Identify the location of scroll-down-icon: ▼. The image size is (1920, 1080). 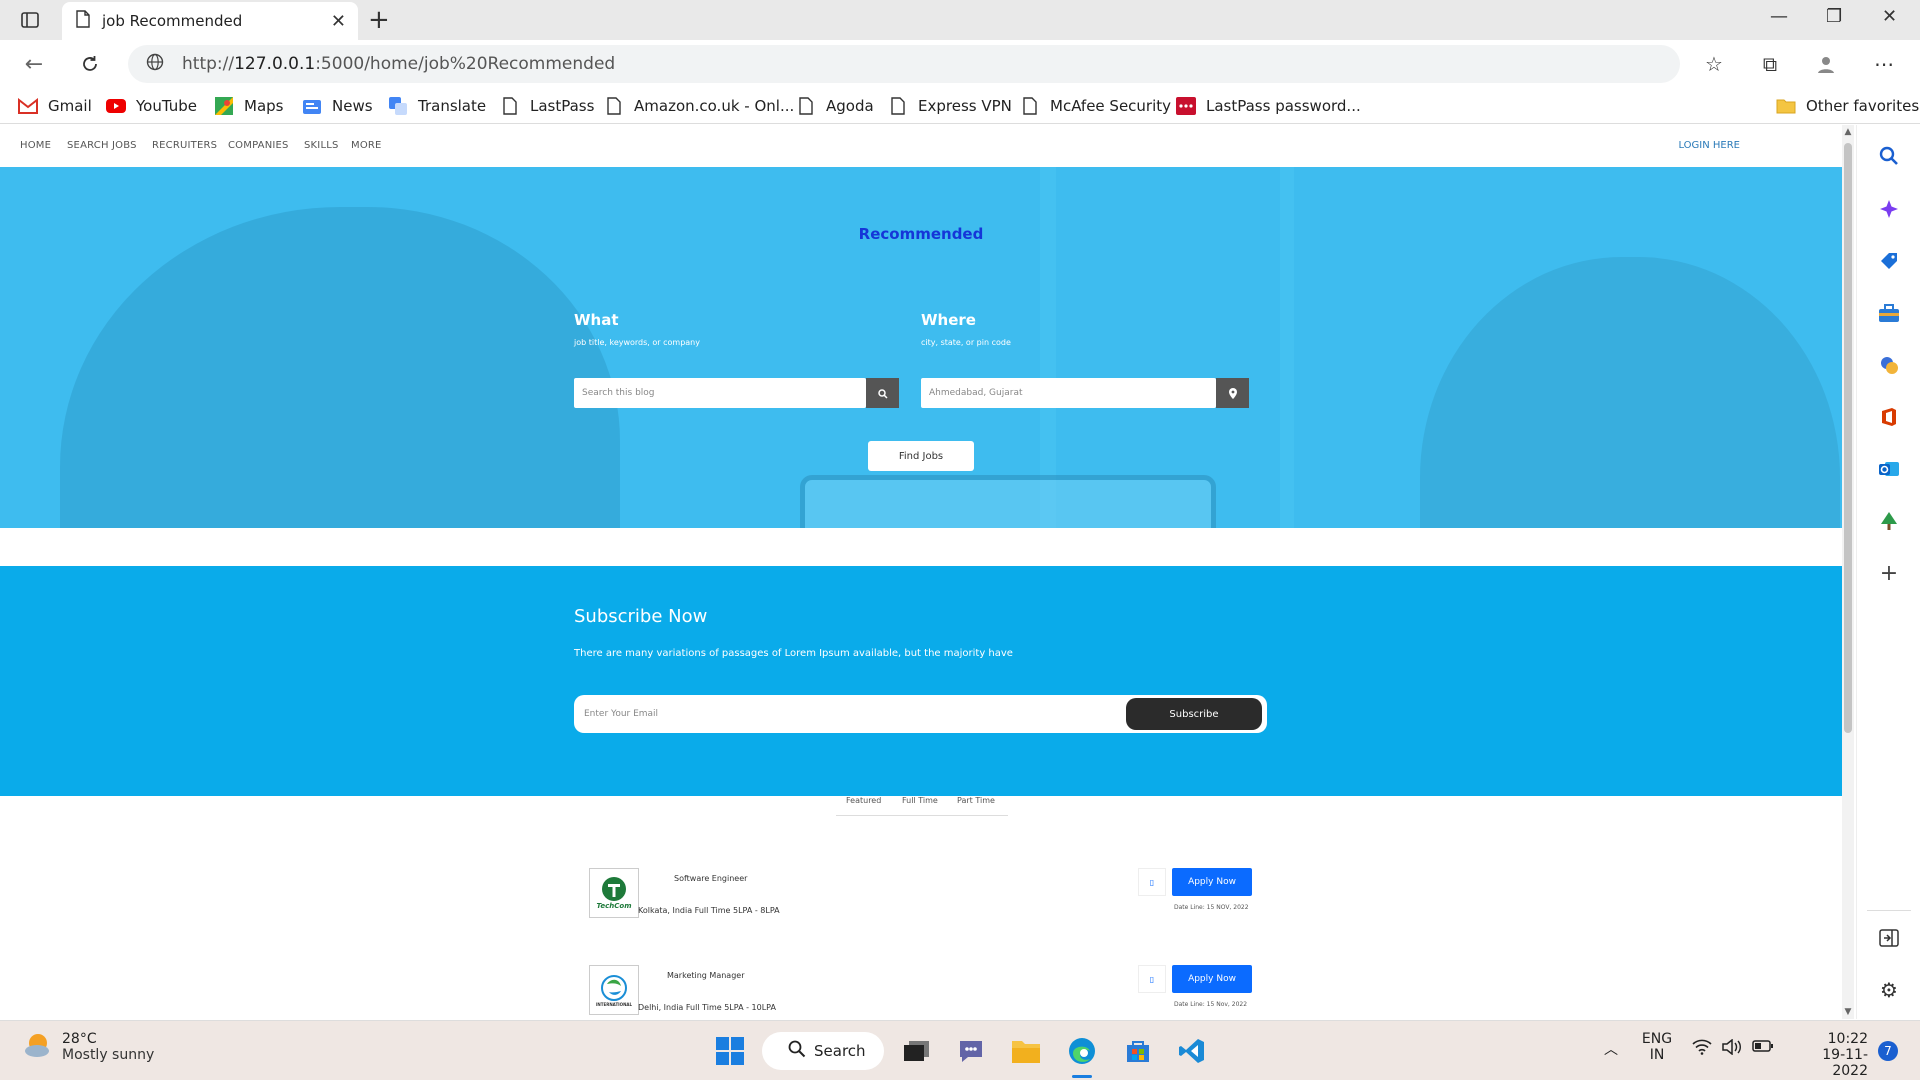
(1848, 1012).